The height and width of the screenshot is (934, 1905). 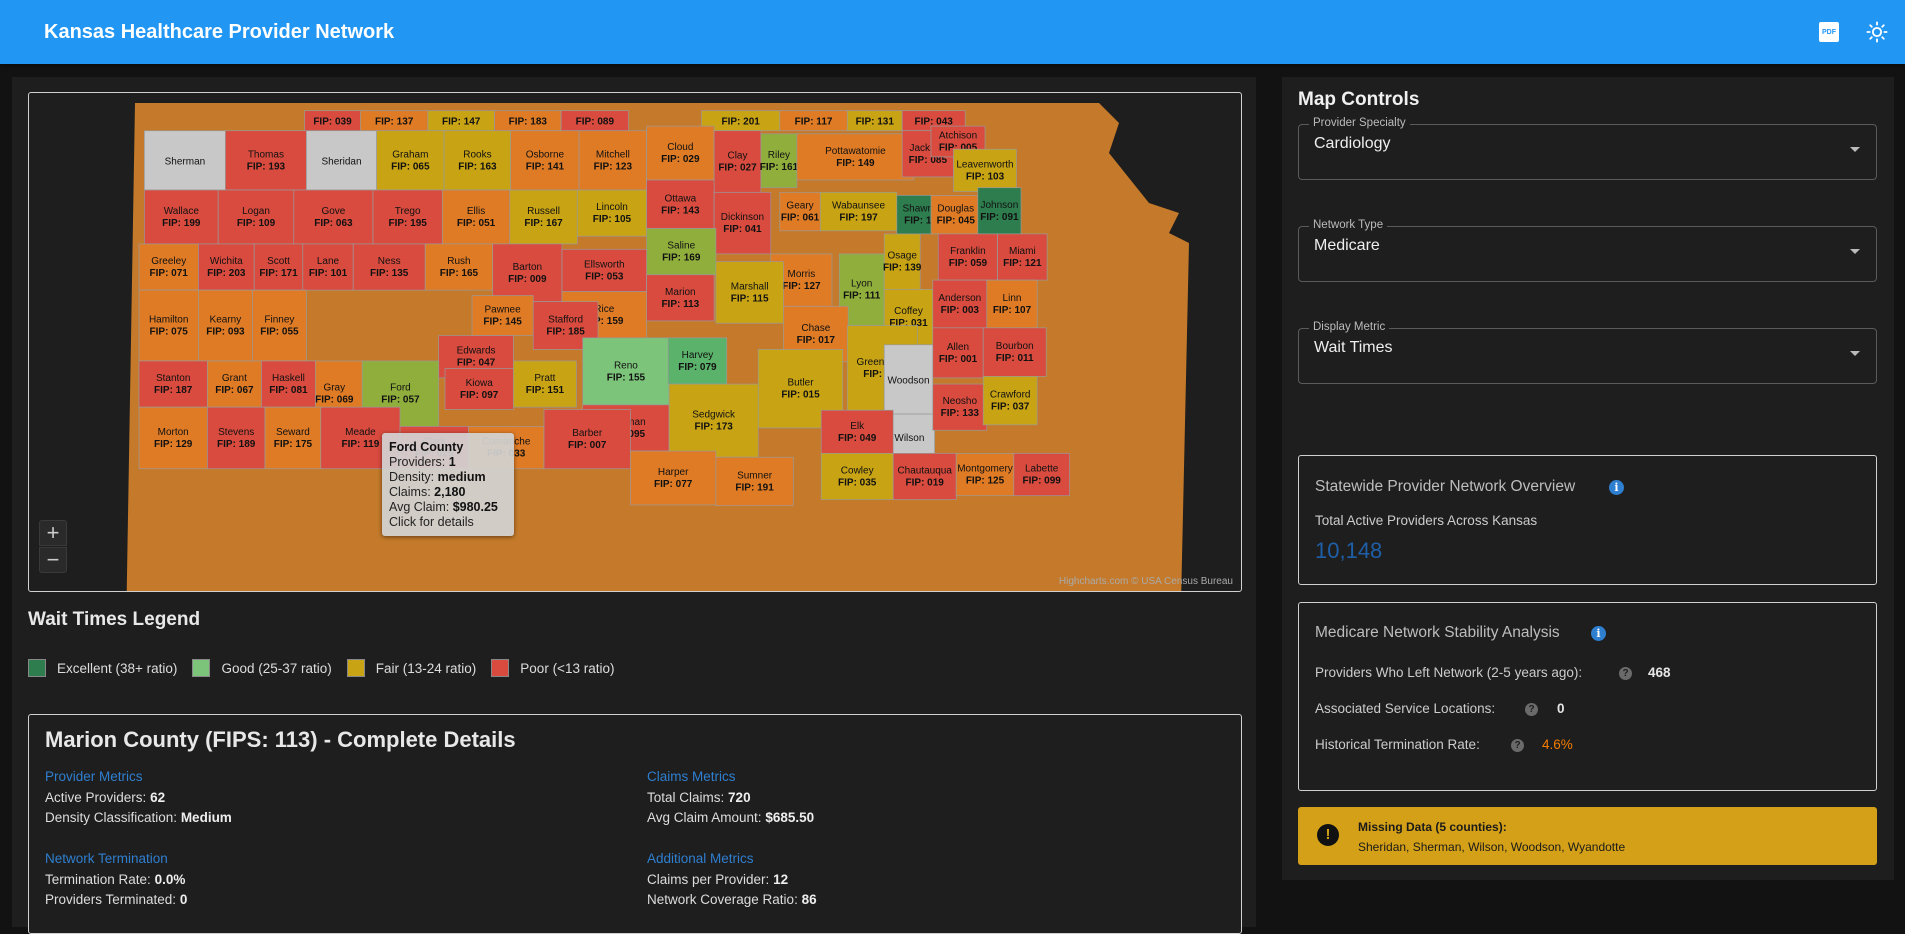 I want to click on county-top-3: FIP: 183, so click(x=528, y=121).